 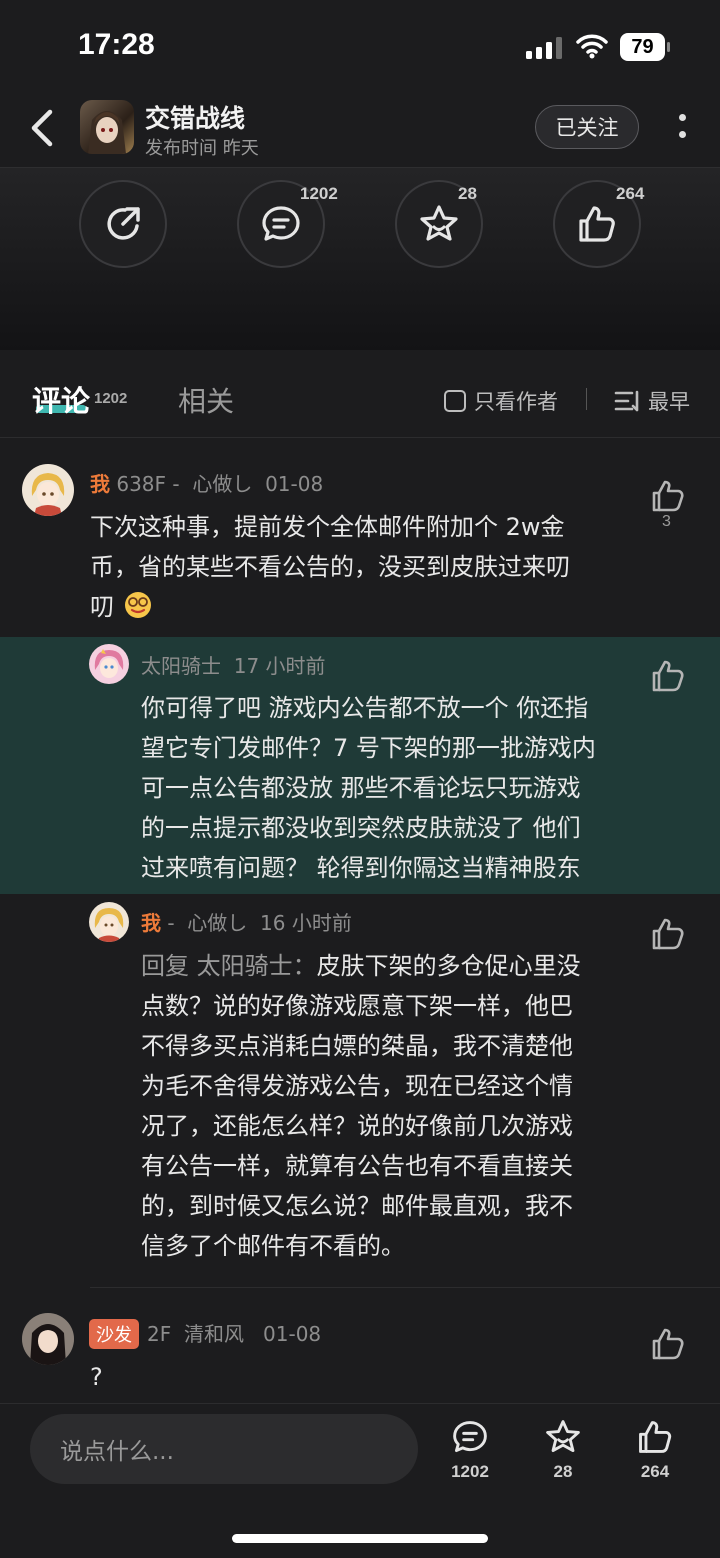 I want to click on reply-prefix: 回复 太阳骑士：, so click(x=229, y=966).